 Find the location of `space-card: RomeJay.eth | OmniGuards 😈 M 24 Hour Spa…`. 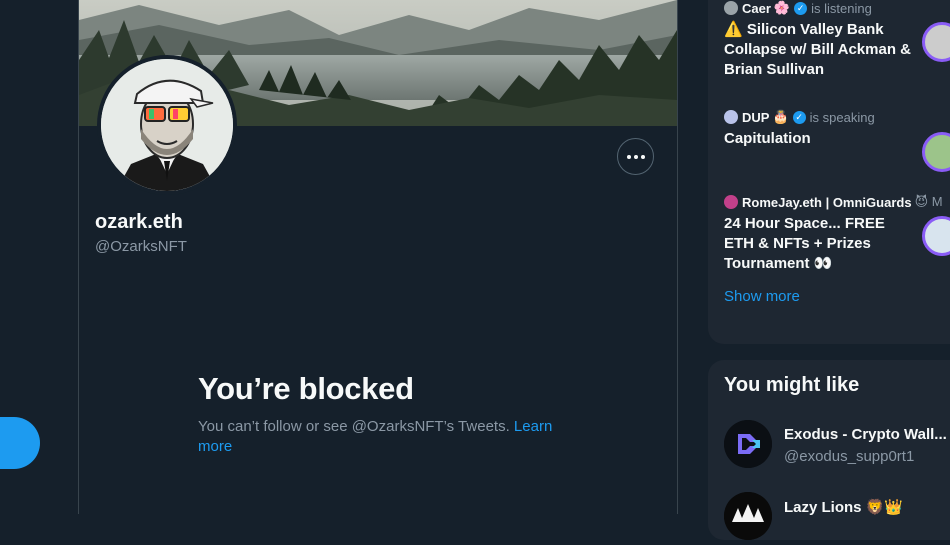

space-card: RomeJay.eth | OmniGuards 😈 M 24 Hour Spa… is located at coordinates (837, 234).